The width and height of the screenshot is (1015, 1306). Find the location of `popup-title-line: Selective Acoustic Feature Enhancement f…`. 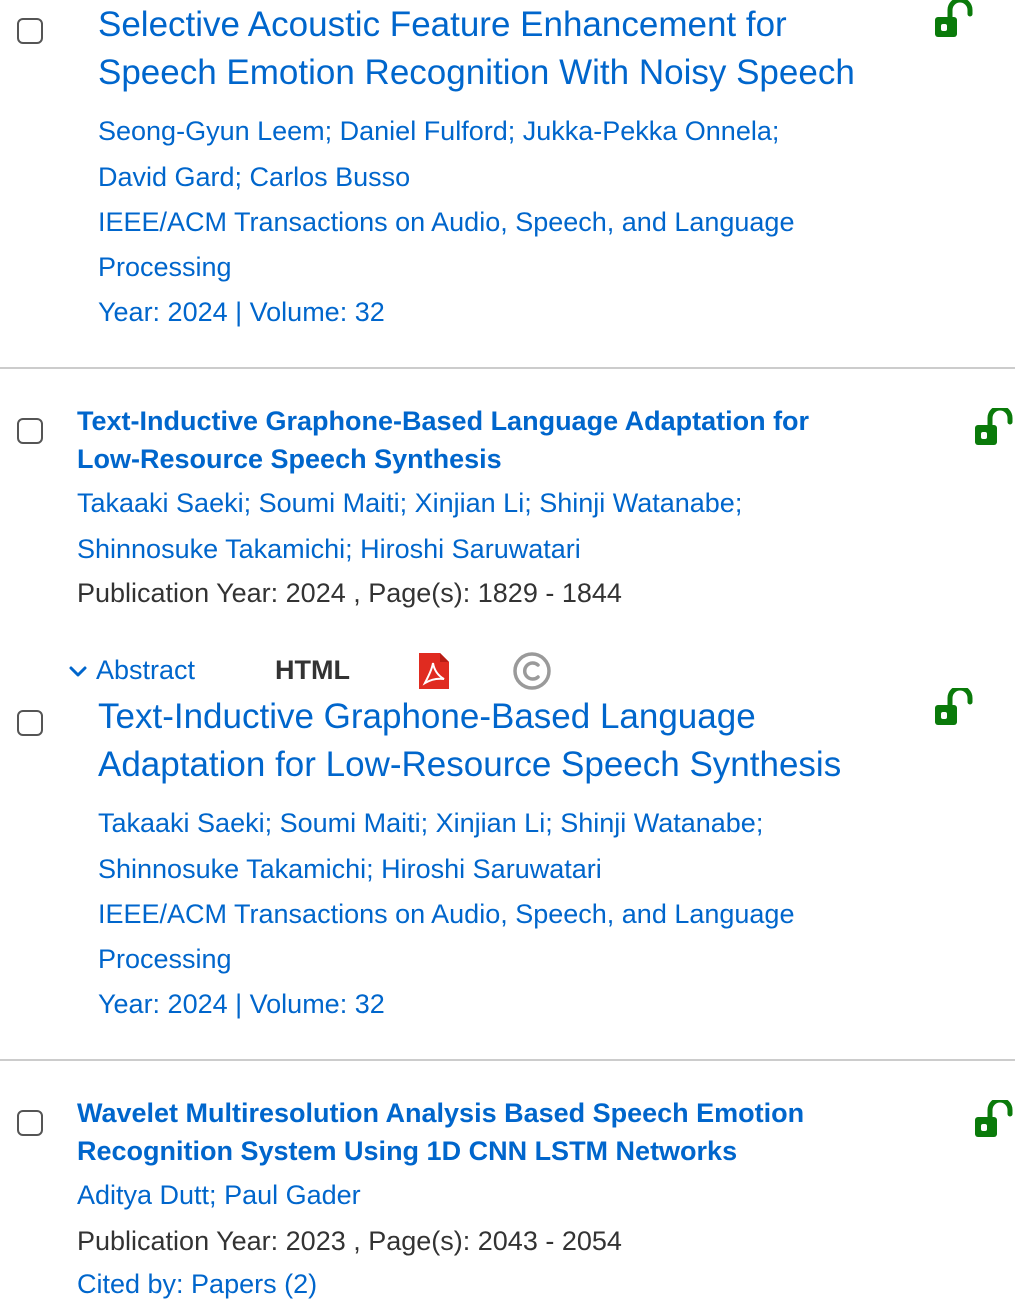

popup-title-line: Selective Acoustic Feature Enhancement f… is located at coordinates (442, 25).